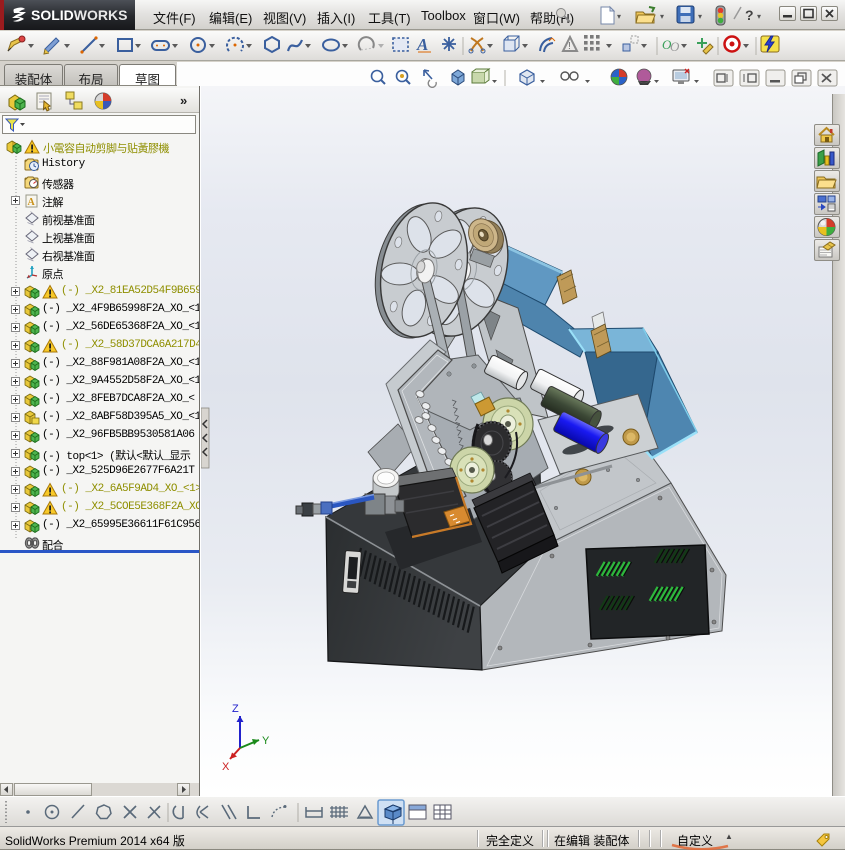 The height and width of the screenshot is (850, 845). What do you see at coordinates (422, 44) in the screenshot?
I see `svg-text: A` at bounding box center [422, 44].